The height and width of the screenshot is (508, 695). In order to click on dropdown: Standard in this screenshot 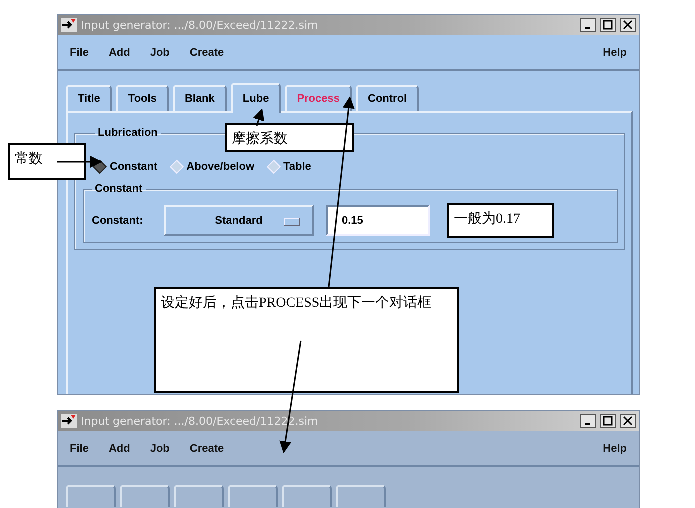, I will do `click(239, 220)`.